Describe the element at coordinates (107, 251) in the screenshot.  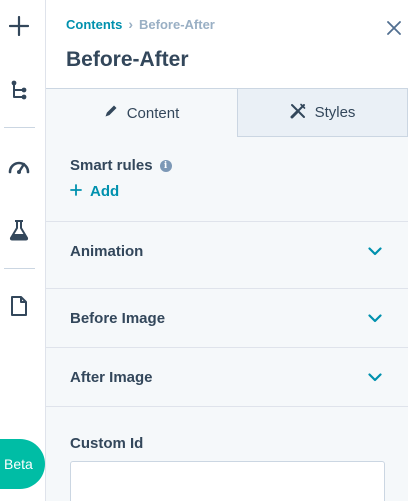
I see `section-label: Animation` at that location.